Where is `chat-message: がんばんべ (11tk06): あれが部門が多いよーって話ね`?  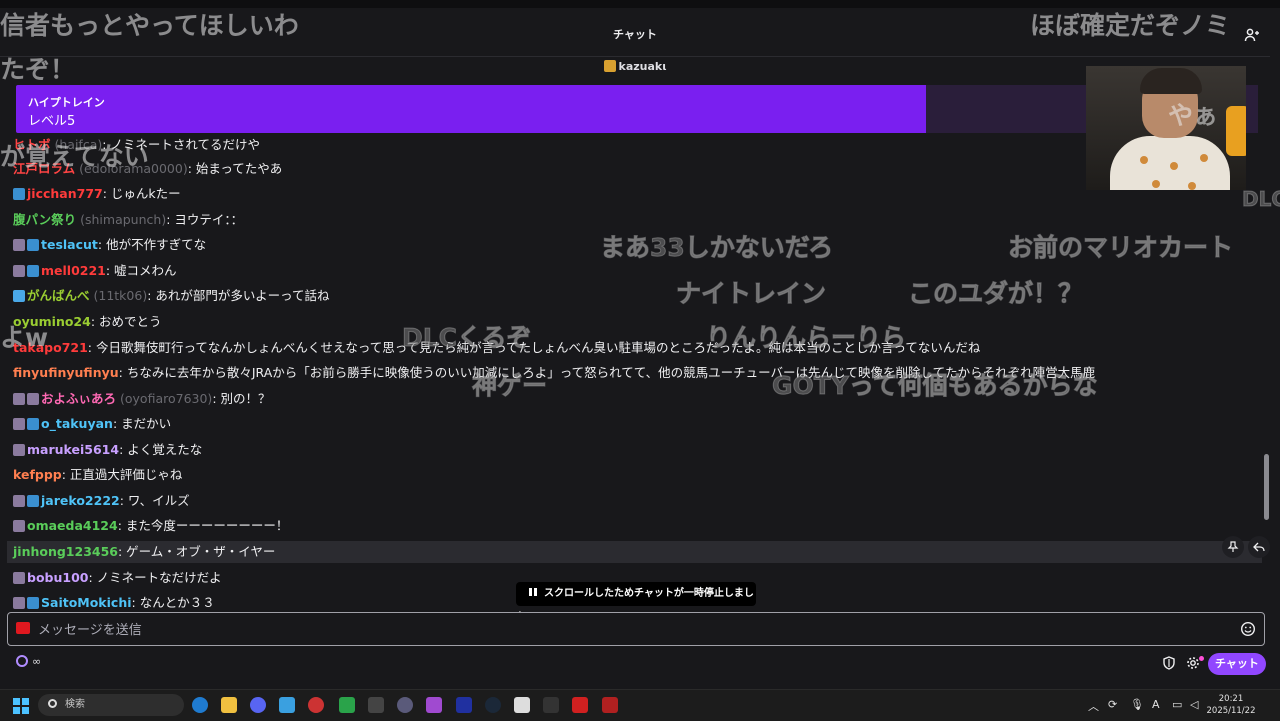
chat-message: がんばんべ (11tk06): あれが部門が多いよーって話ね is located at coordinates (171, 296).